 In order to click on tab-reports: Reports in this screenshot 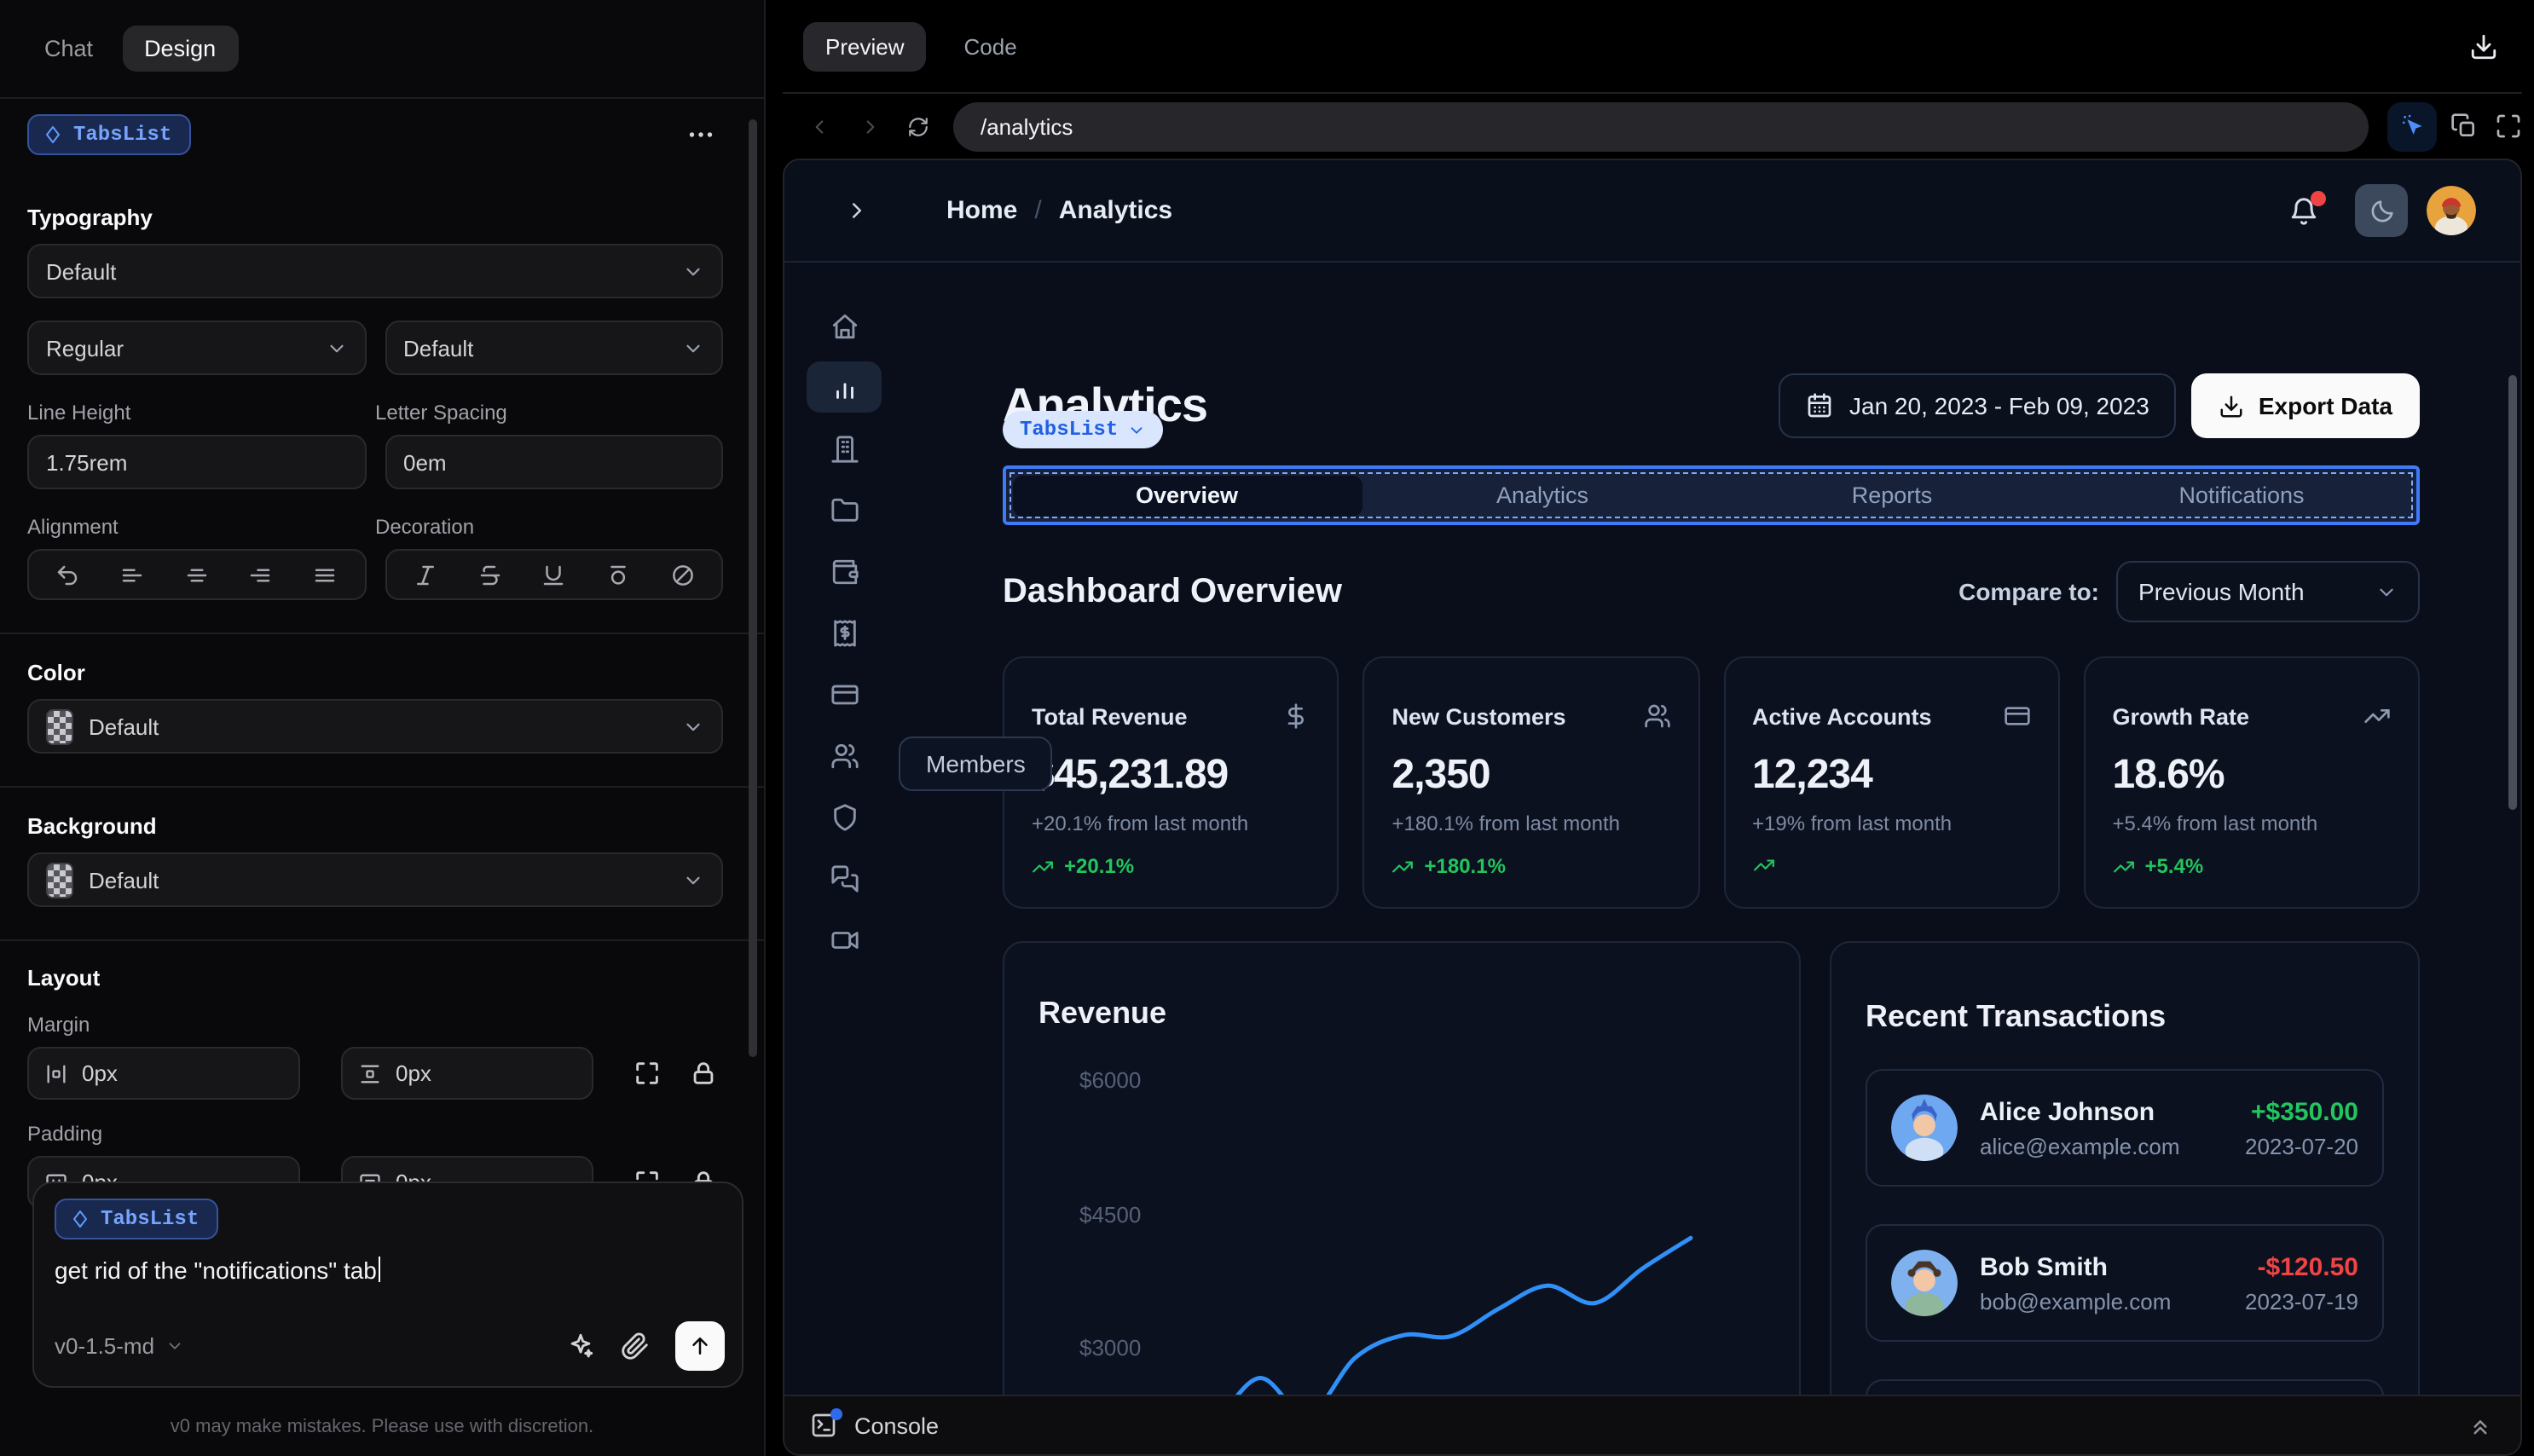, I will do `click(1892, 495)`.